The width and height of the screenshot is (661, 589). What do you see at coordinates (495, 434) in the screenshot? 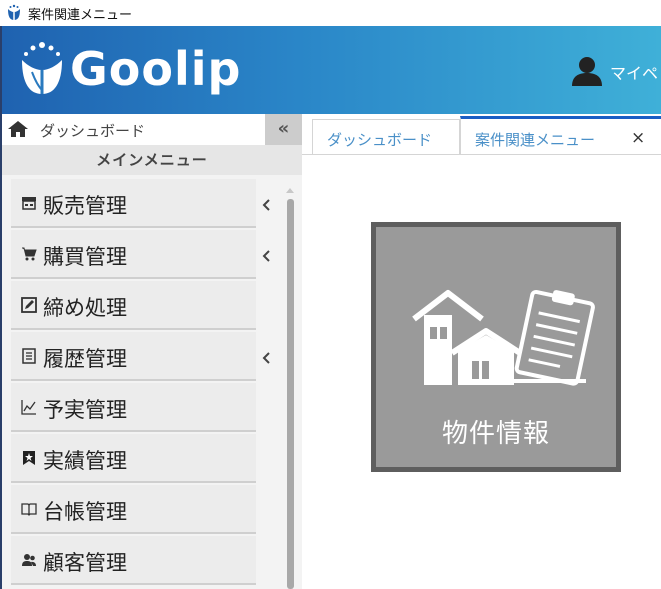
I see `tile-label: 物件情報` at bounding box center [495, 434].